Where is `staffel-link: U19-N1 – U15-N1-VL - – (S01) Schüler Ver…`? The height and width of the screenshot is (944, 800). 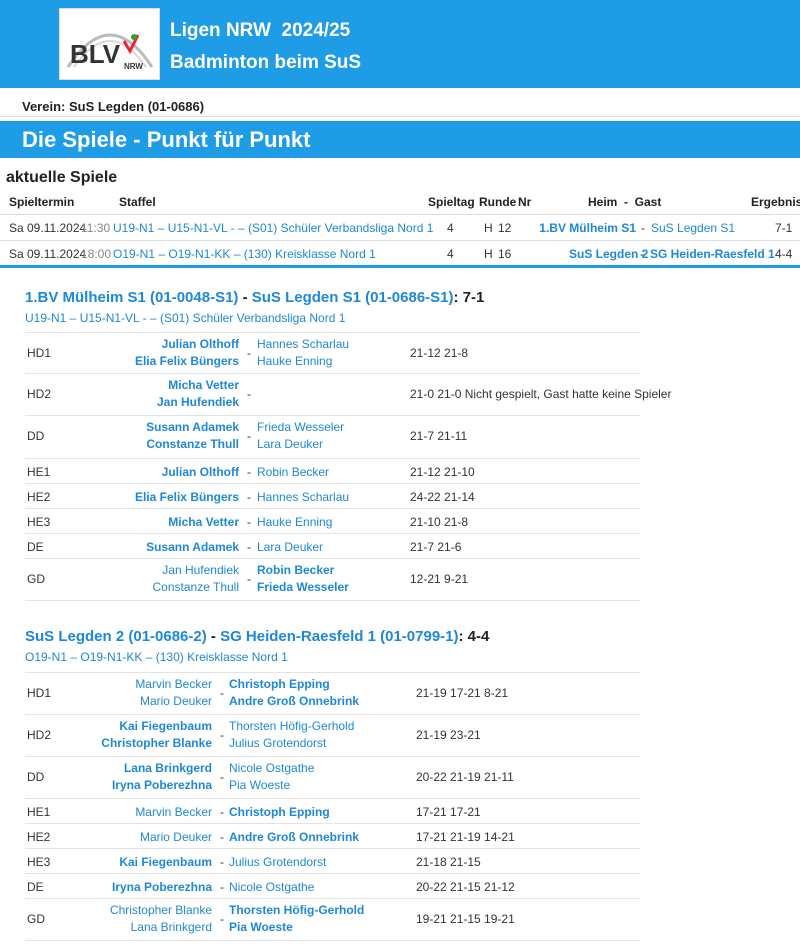 staffel-link: U19-N1 – U15-N1-VL - – (S01) Schüler Ver… is located at coordinates (273, 228).